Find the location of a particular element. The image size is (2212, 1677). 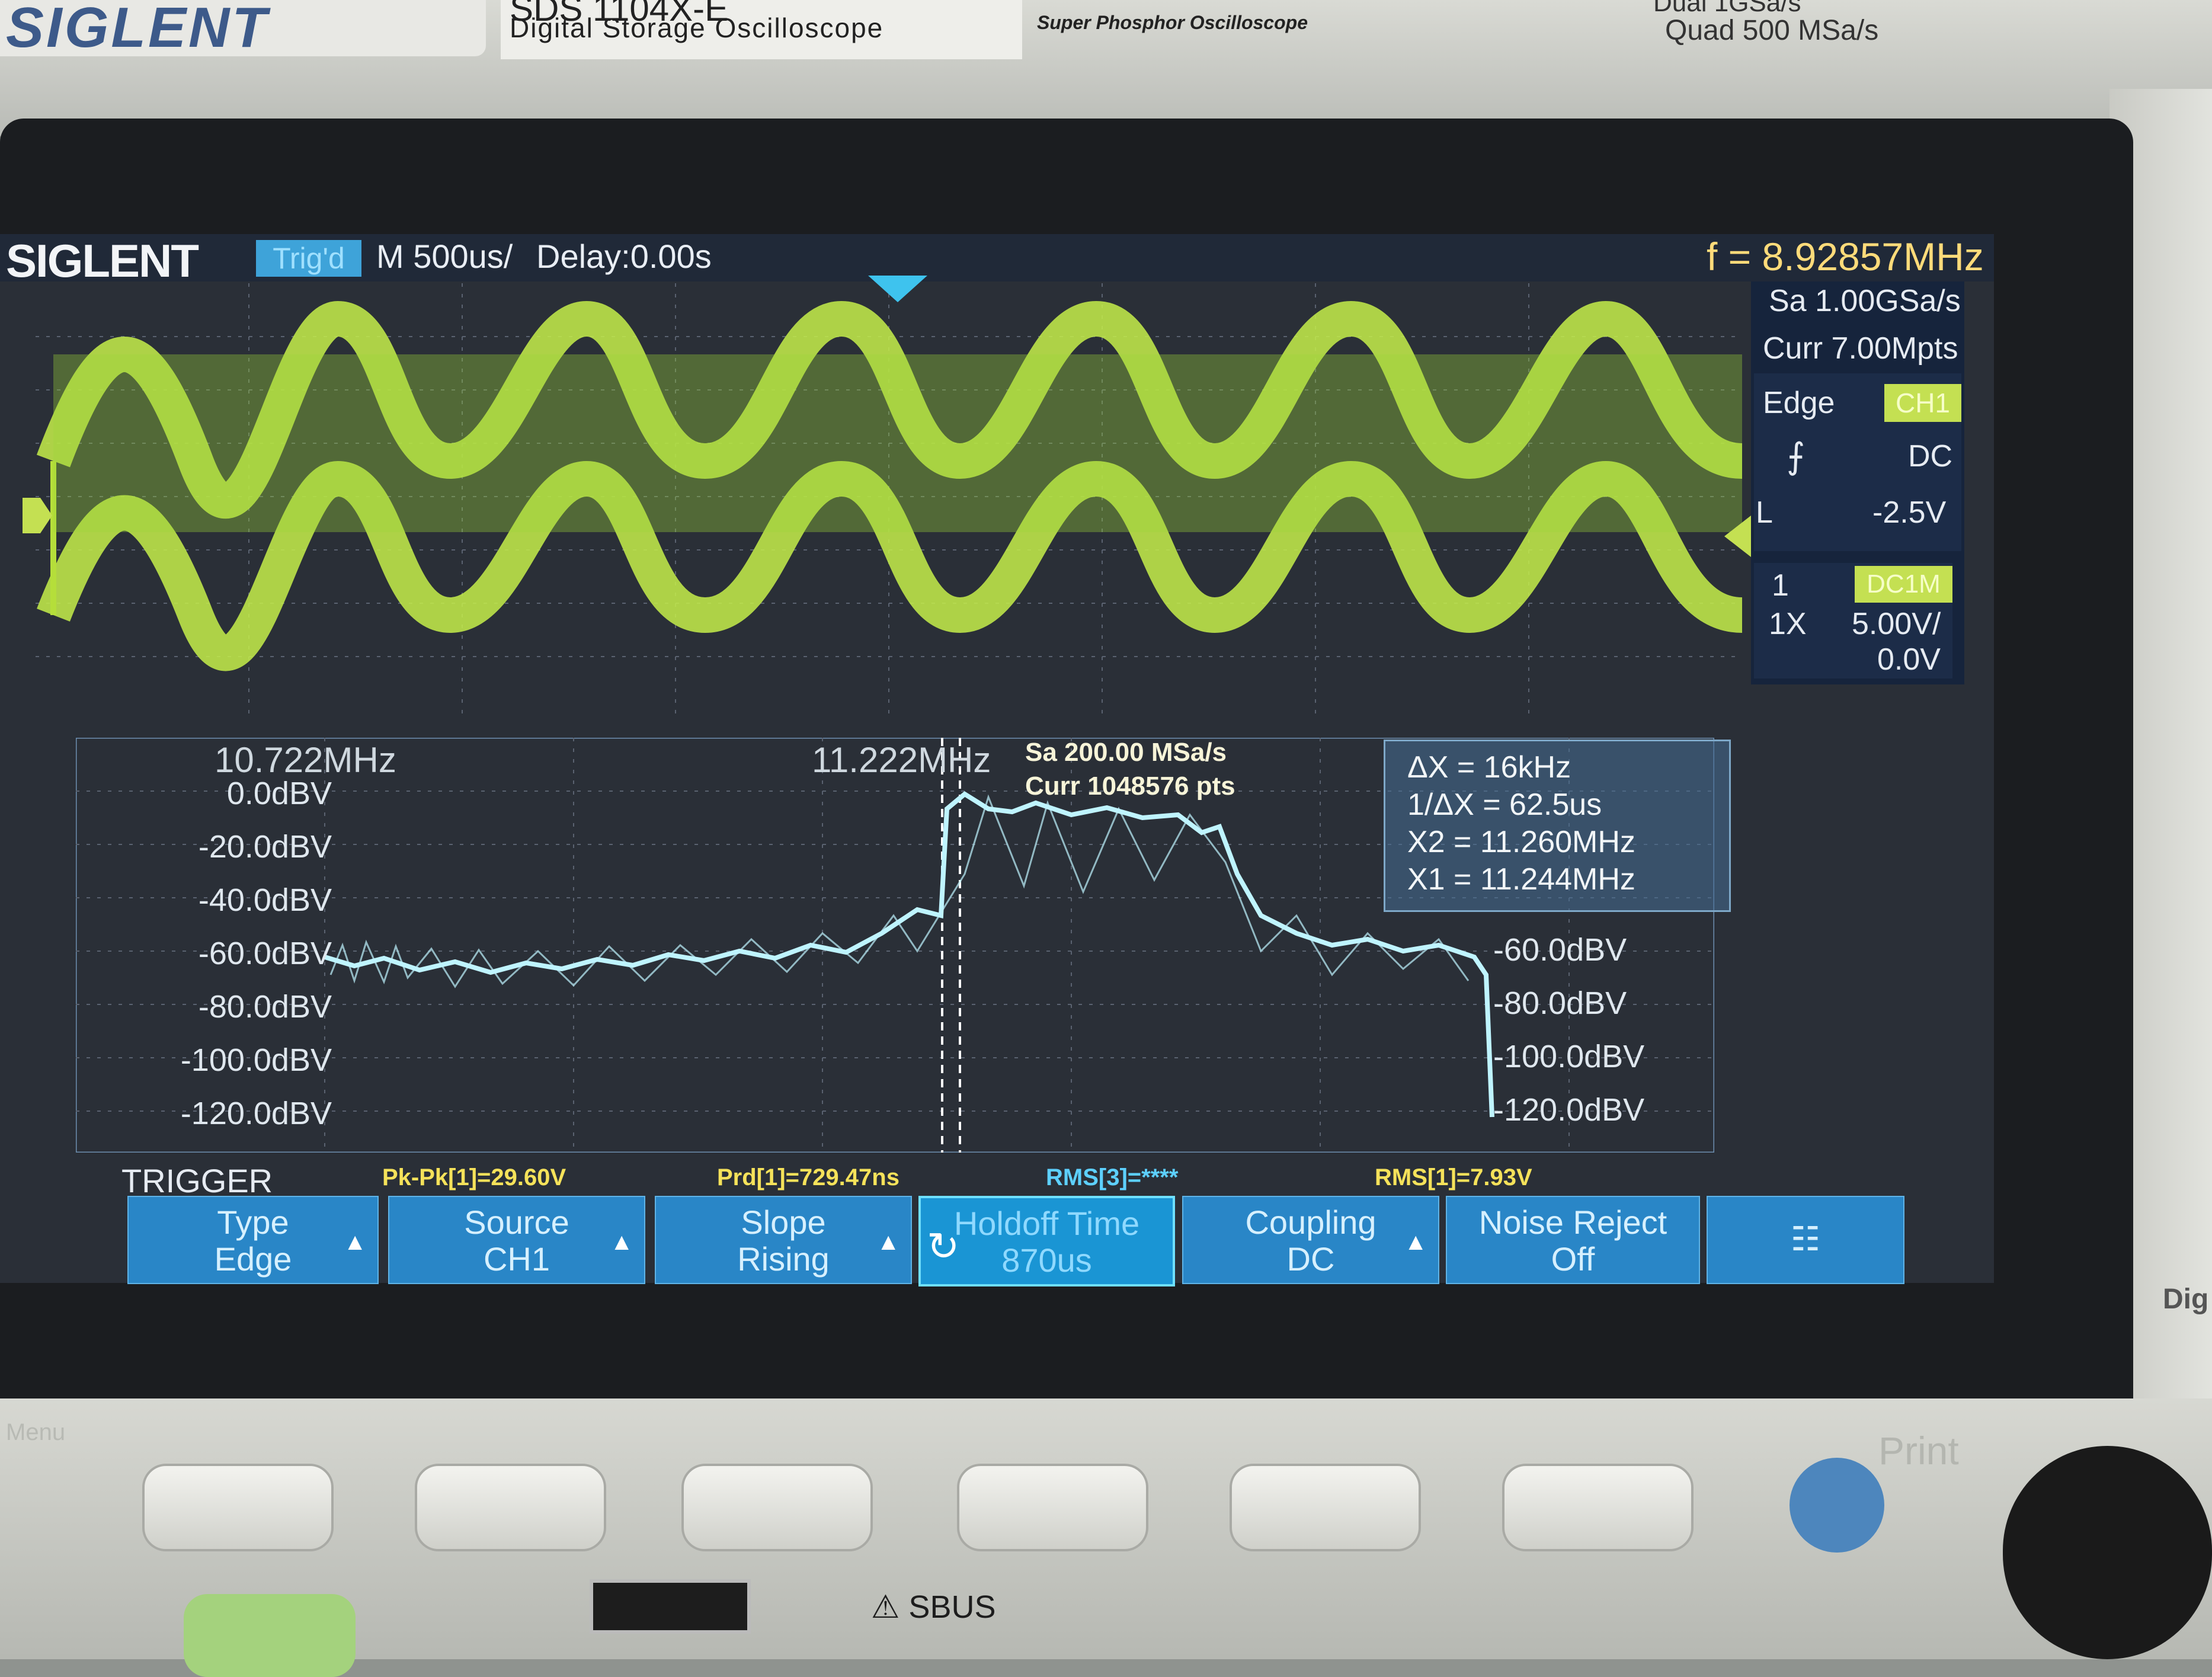

volts-per-div: 5.00V/ is located at coordinates (1896, 624).